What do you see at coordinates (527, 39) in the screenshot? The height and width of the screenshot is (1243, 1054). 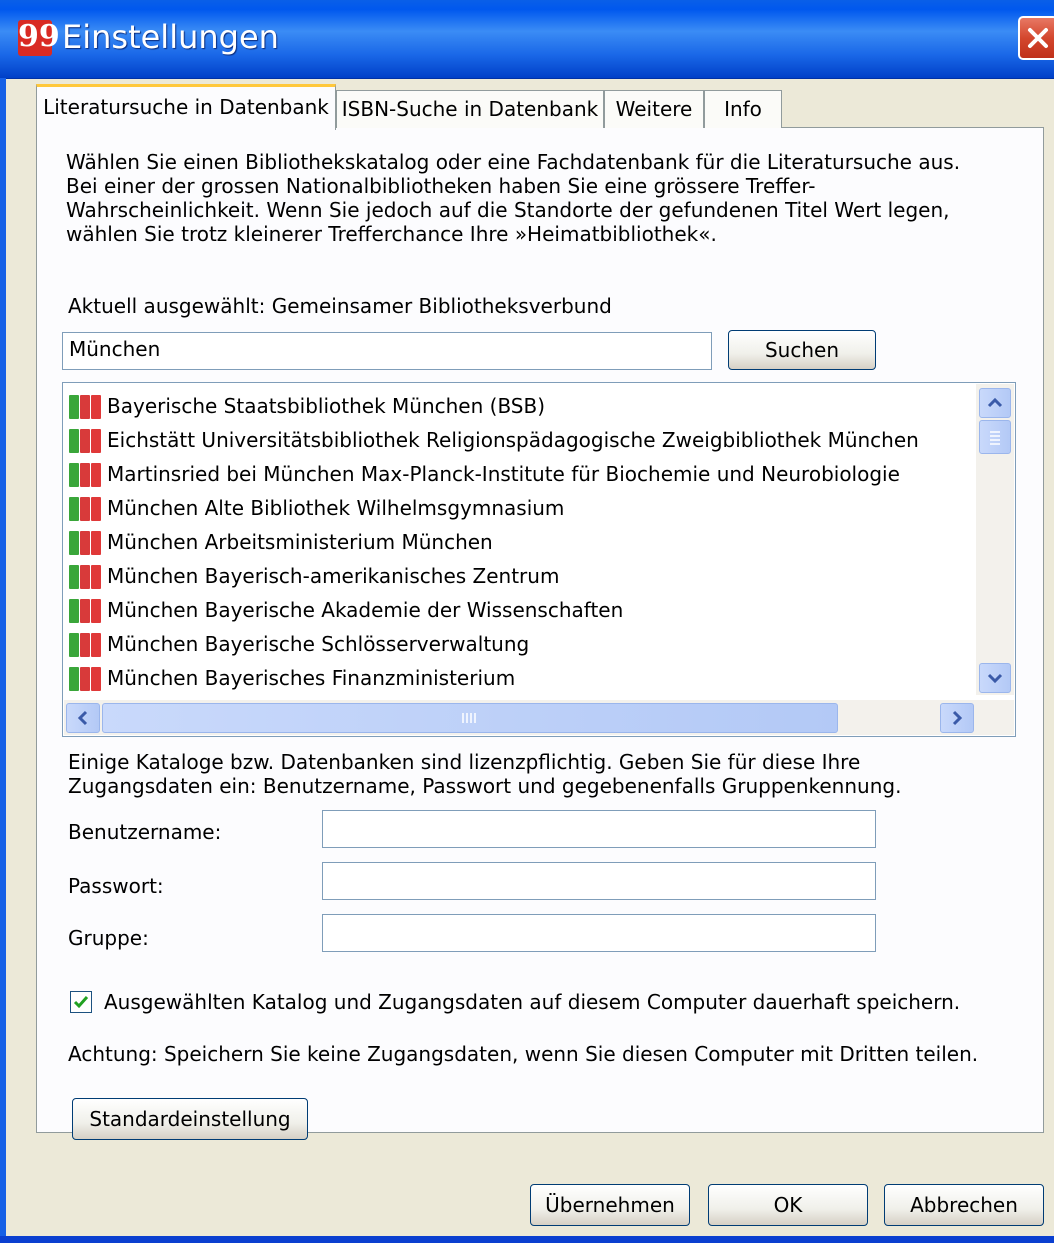 I see `title-bar: 99 Einstellungen` at bounding box center [527, 39].